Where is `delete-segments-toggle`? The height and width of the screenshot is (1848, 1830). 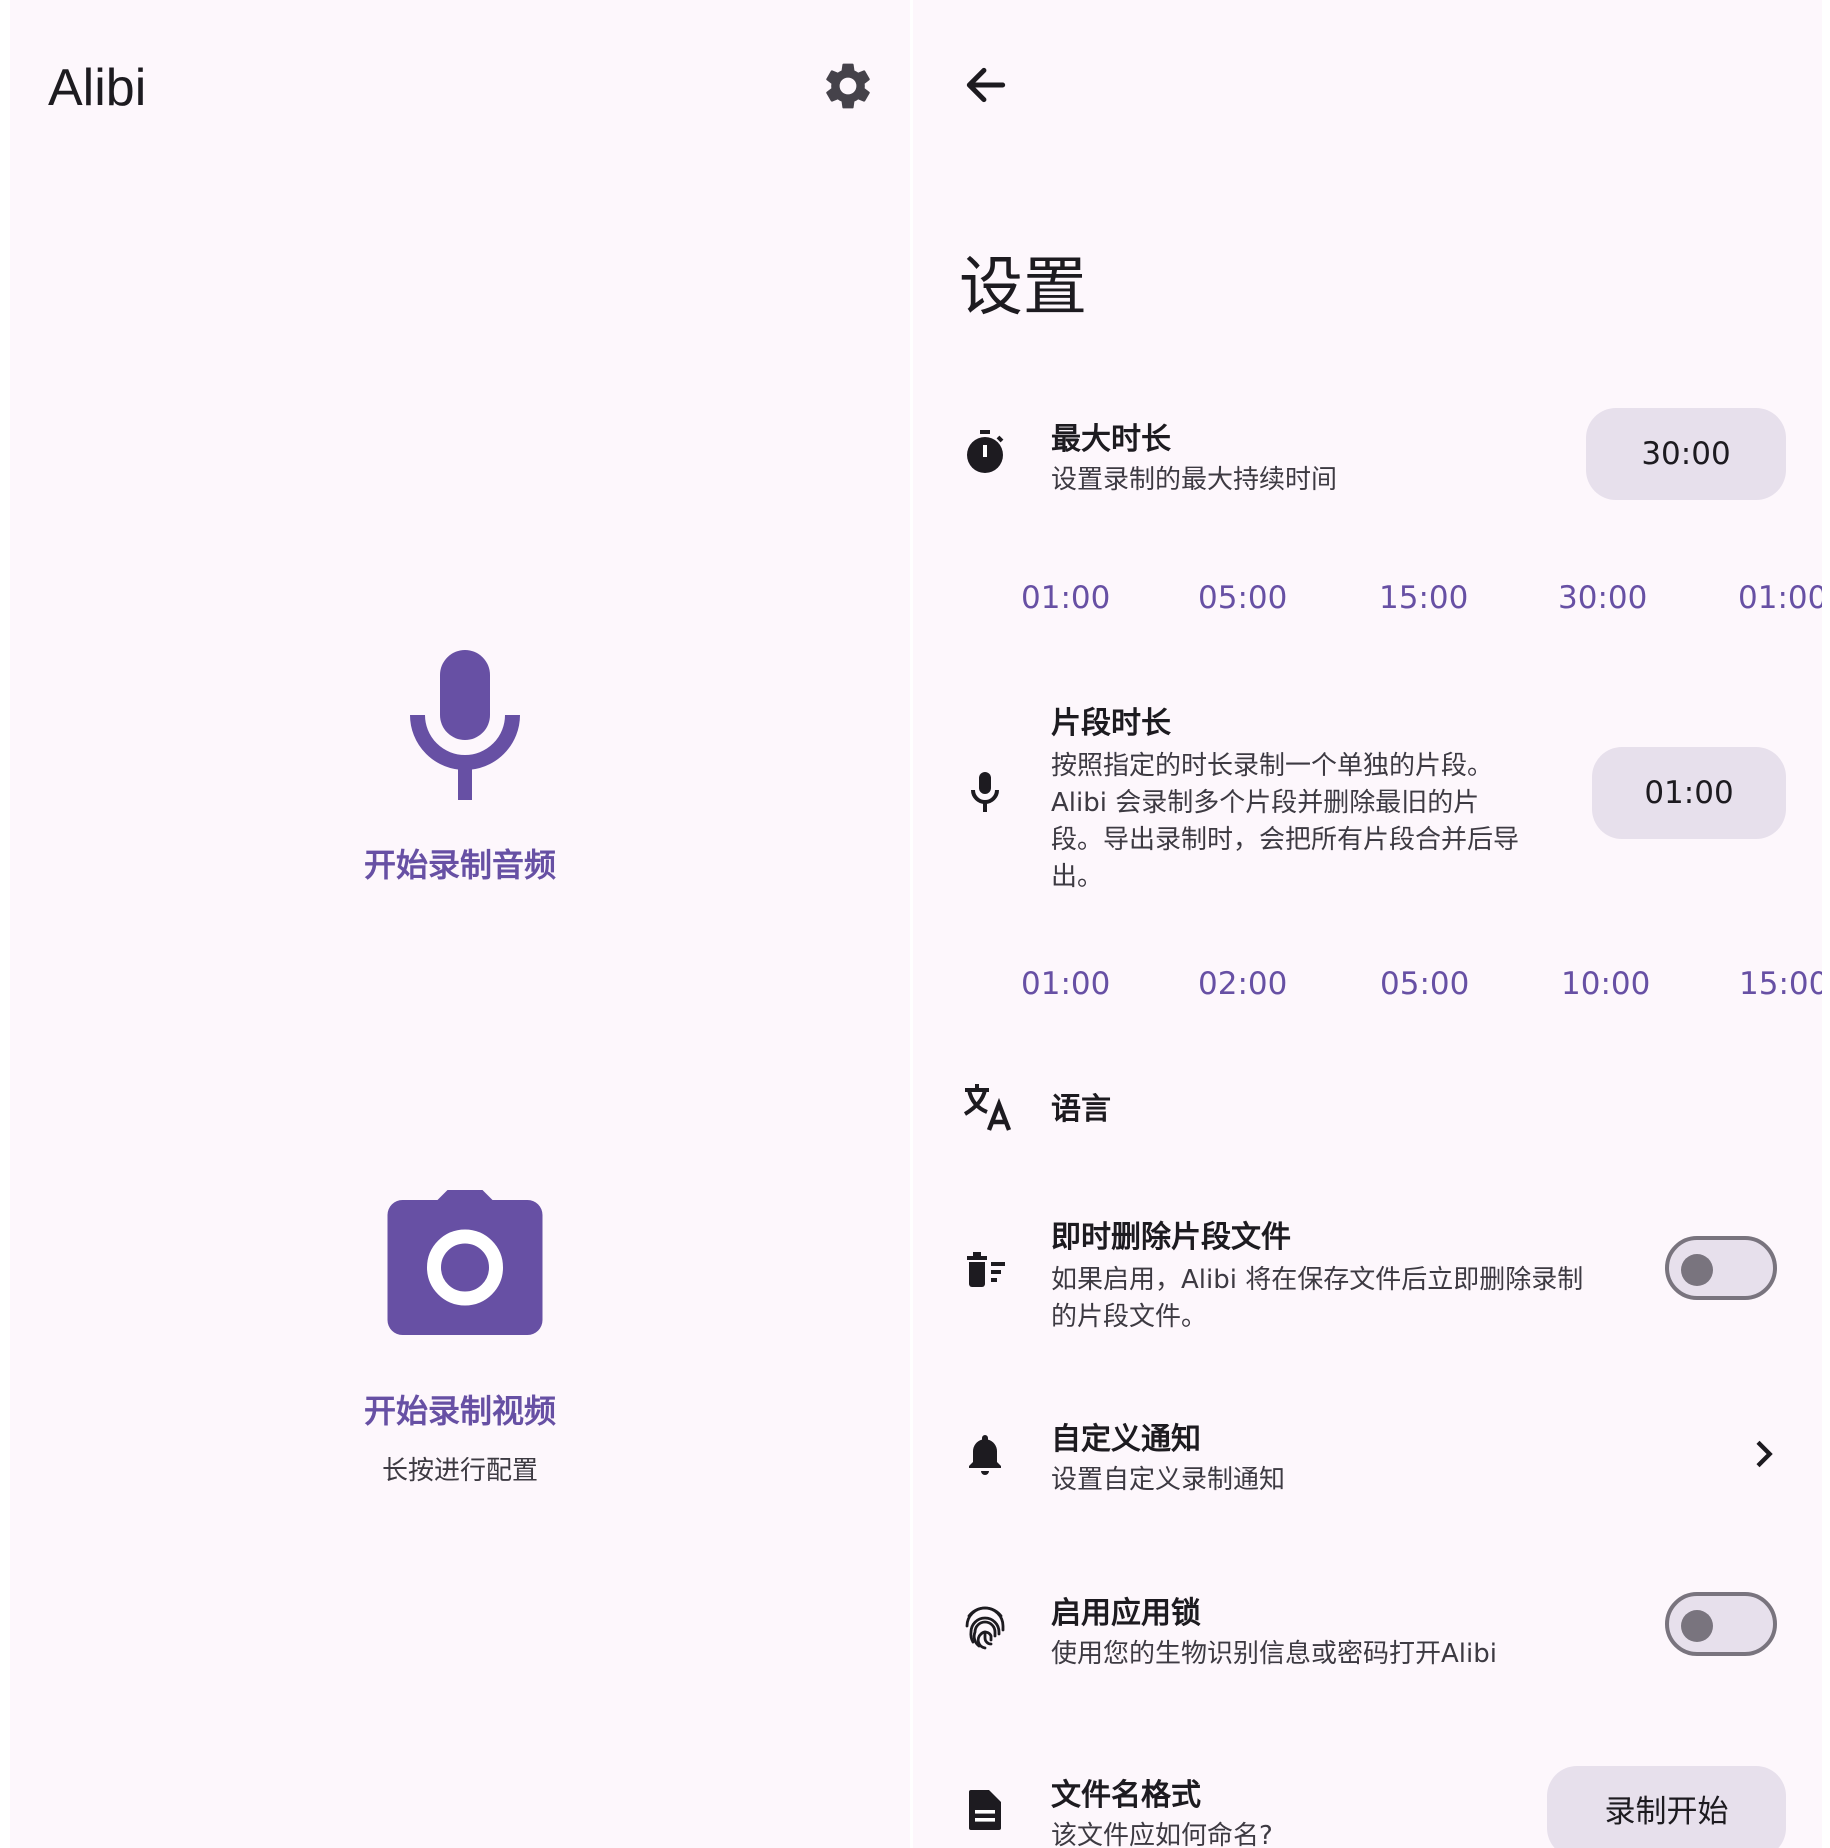
delete-segments-toggle is located at coordinates (1721, 1268).